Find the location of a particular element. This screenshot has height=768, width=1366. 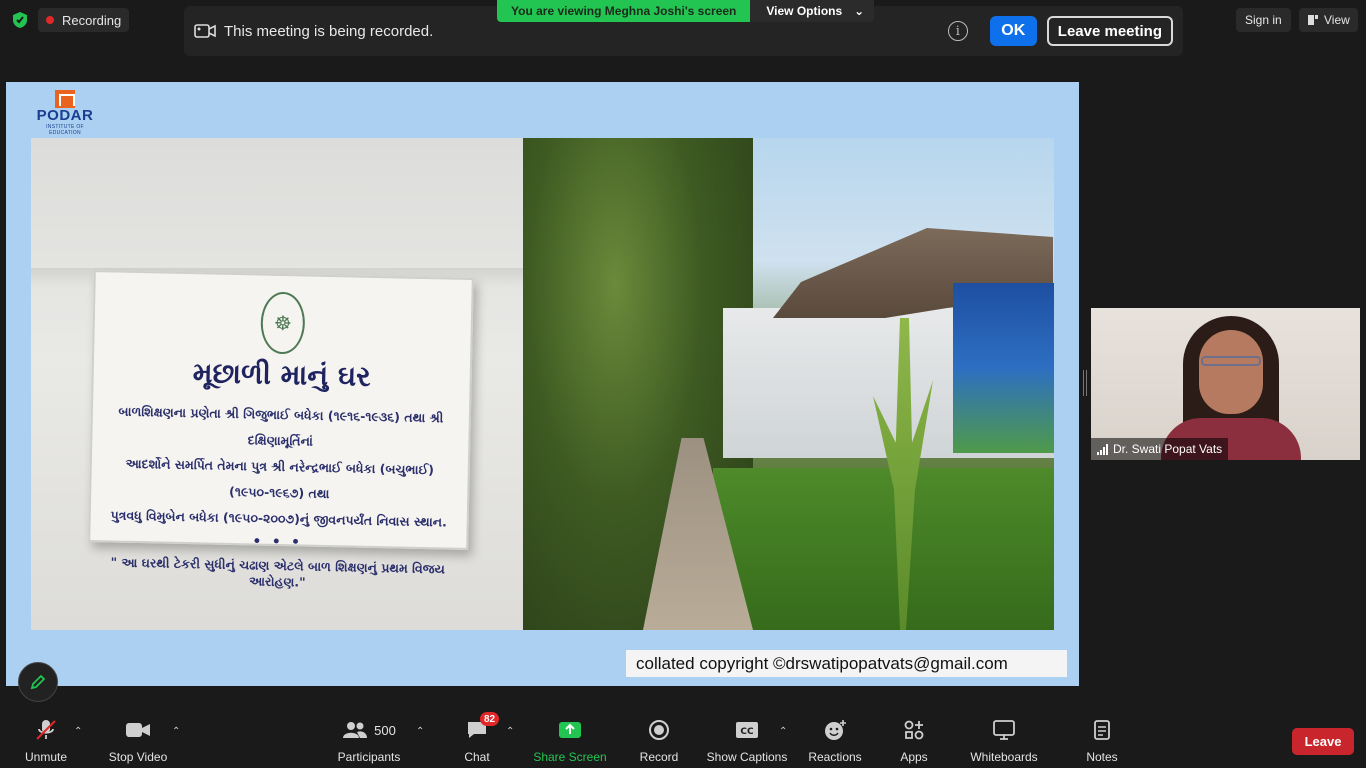

recording-message: This meeting is being recorded. is located at coordinates (329, 31).